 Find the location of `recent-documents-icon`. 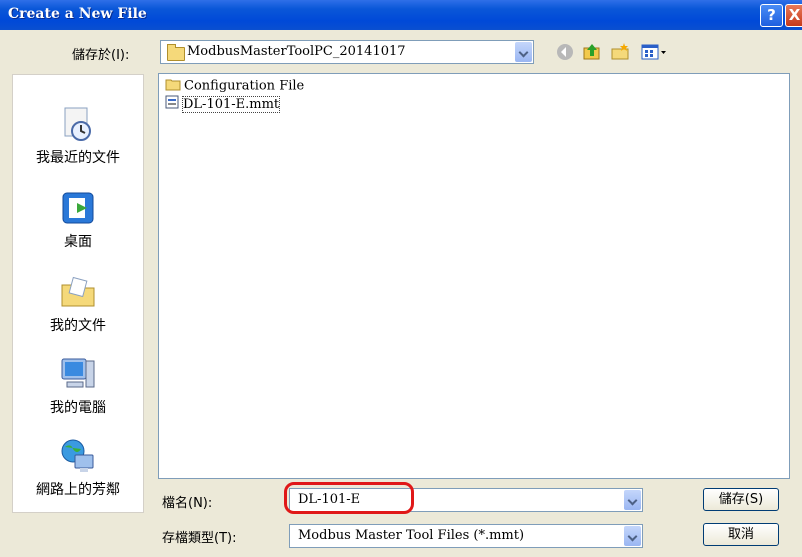

recent-documents-icon is located at coordinates (77, 124).